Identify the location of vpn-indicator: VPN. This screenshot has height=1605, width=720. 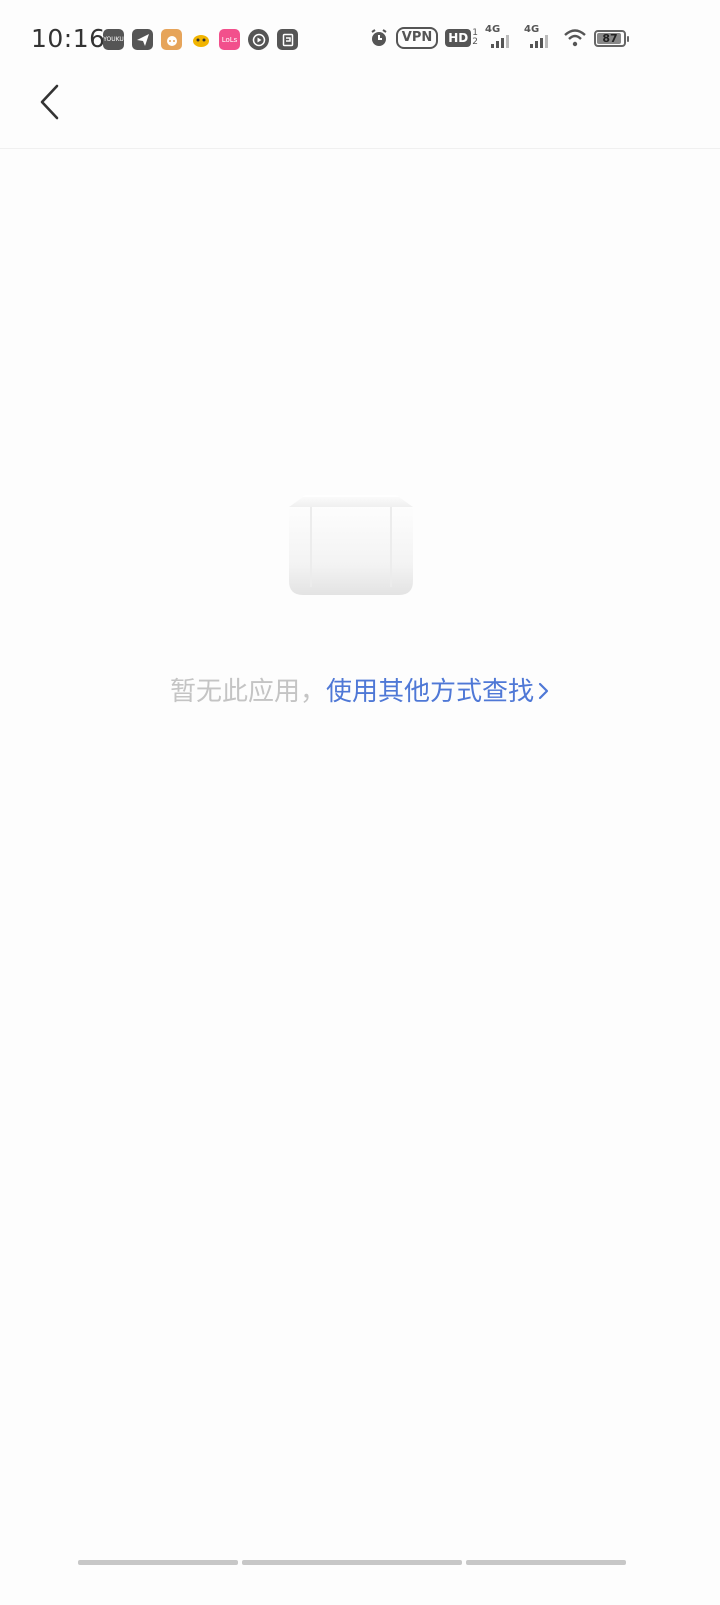
(417, 38).